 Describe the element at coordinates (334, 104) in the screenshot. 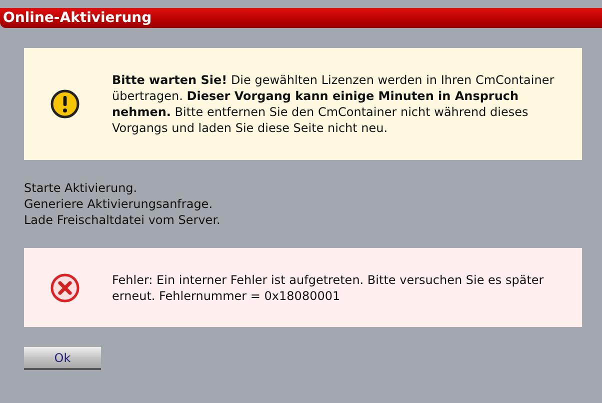

I see `warning-message: Bitte warten Sie! Die gewählten Lizenzen werden in Ihren CmContainer übertragen. Dieser Vorgang kann einige Minuten in Anspruch nehmen. Bitte entfernen Sie den CmContainer nicht während dieses Vorgangs und laden Sie diese Seite nicht neu.` at that location.